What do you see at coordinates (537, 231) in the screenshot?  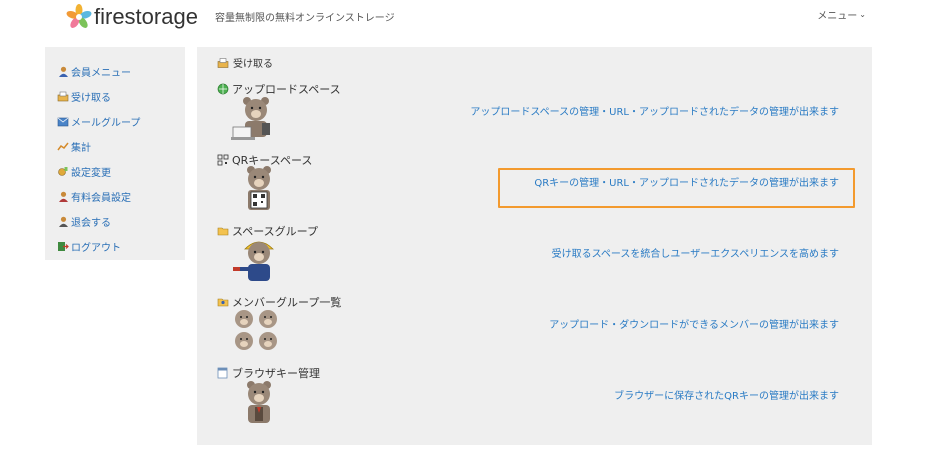 I see `section-title: スペースグループ` at bounding box center [537, 231].